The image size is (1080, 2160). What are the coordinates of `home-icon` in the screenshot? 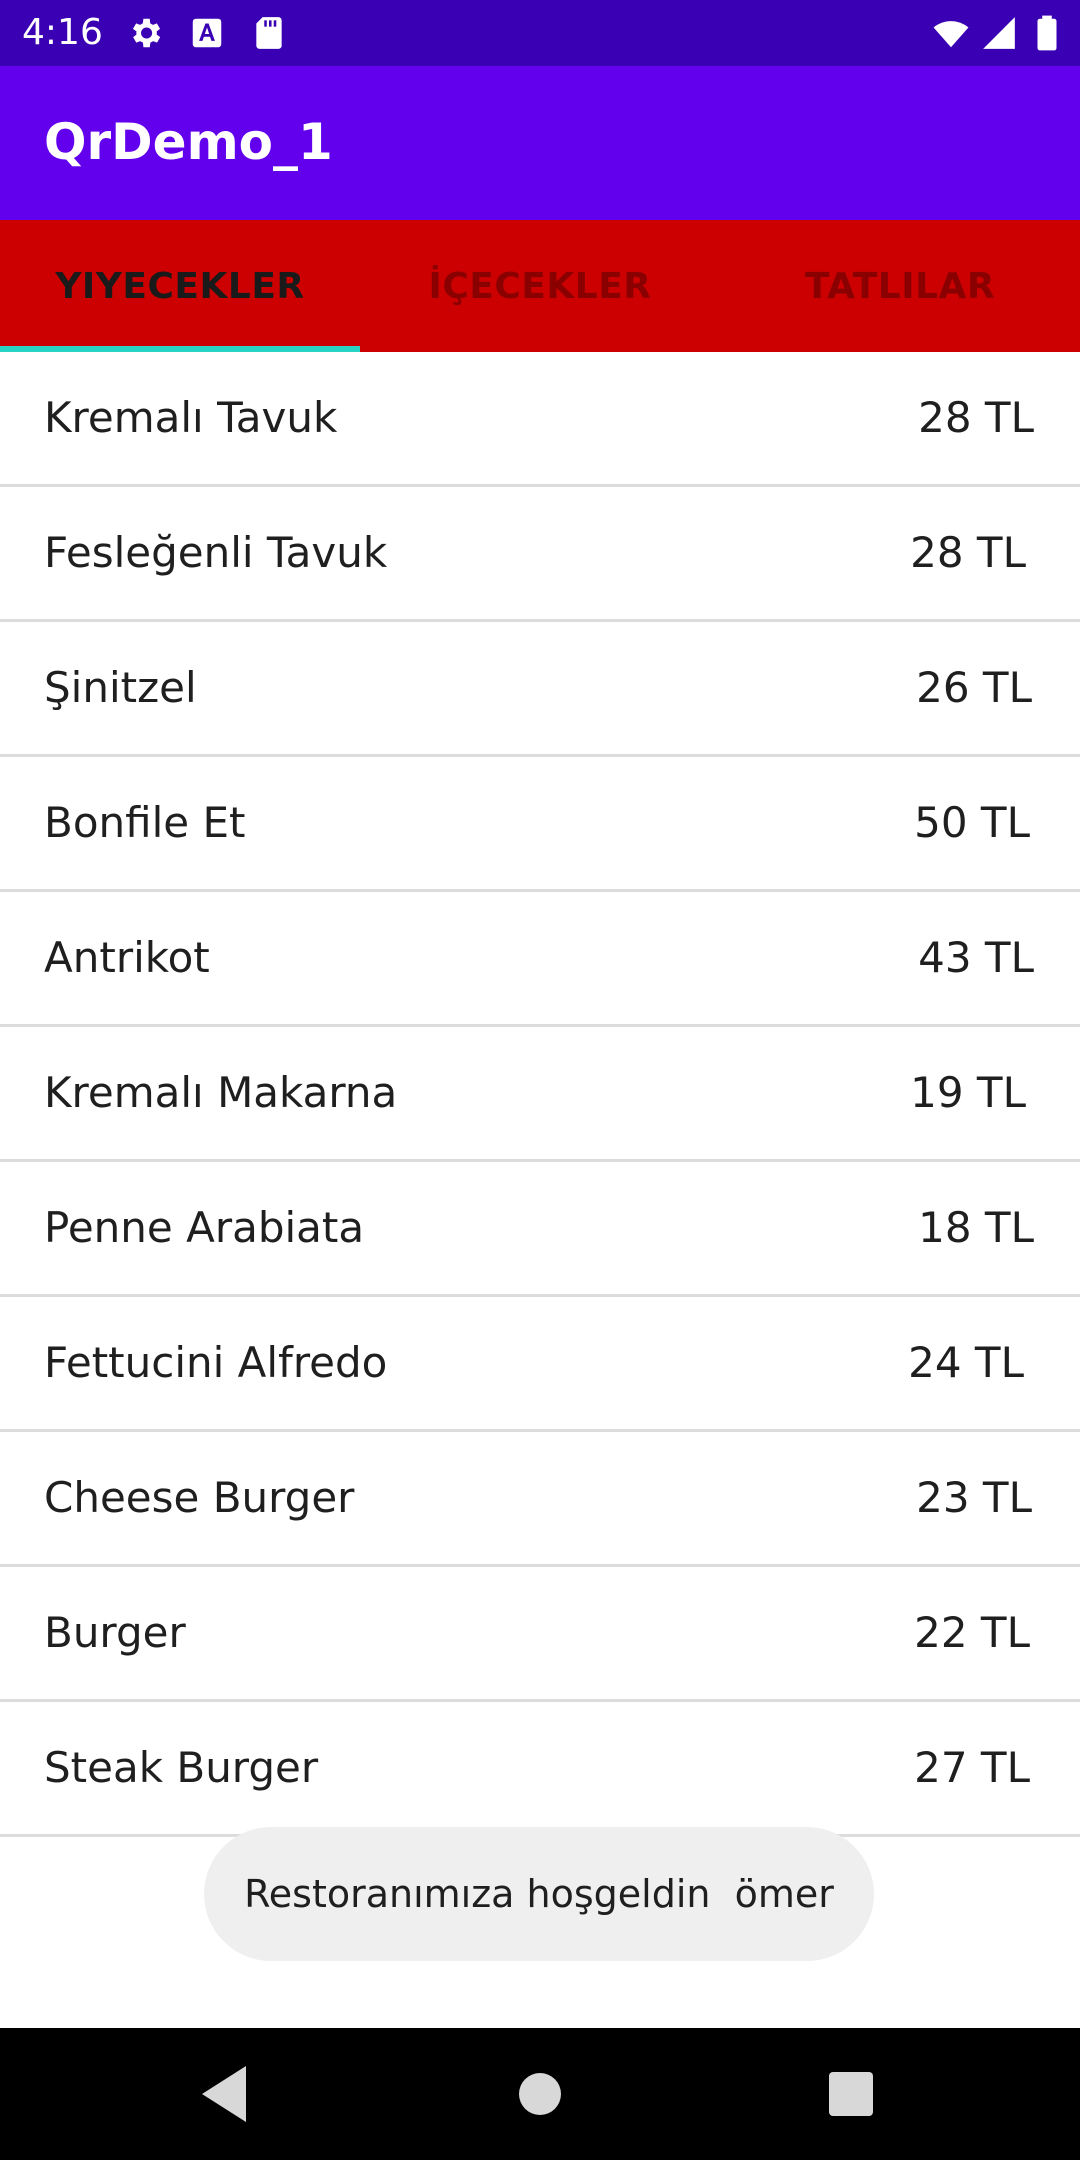 It's located at (540, 2094).